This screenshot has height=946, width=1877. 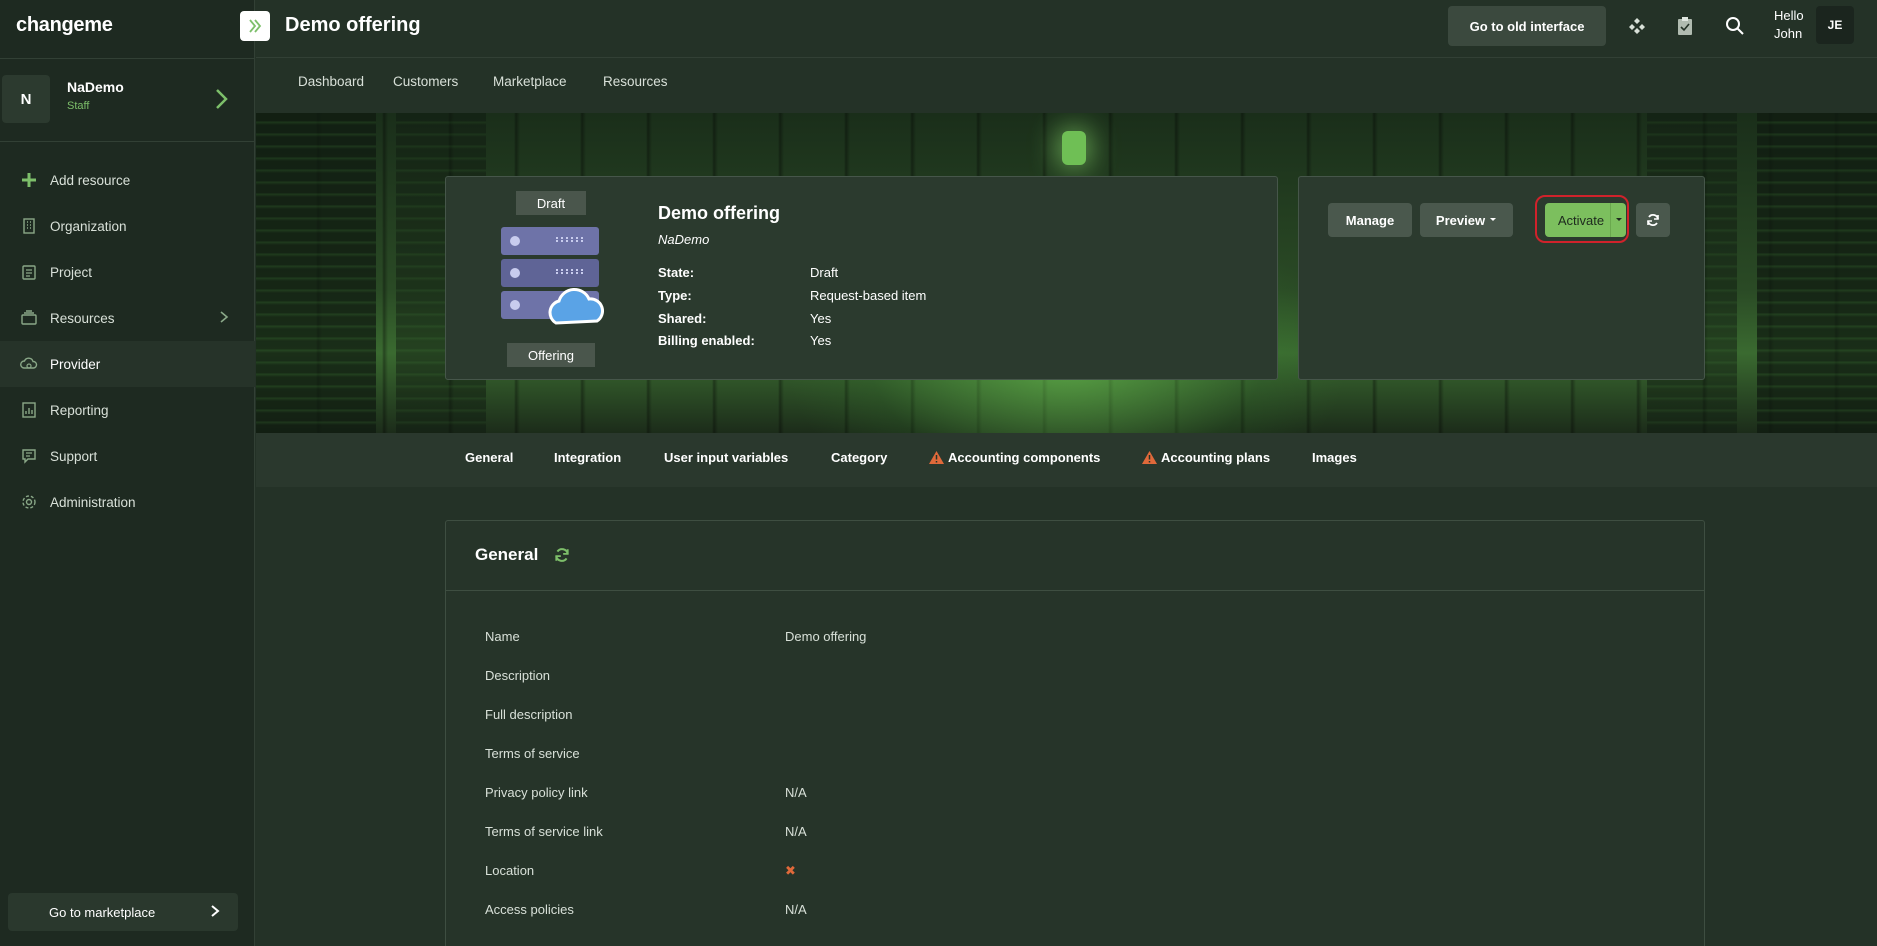 I want to click on sidebar-item-label: Add resource, so click(x=90, y=180).